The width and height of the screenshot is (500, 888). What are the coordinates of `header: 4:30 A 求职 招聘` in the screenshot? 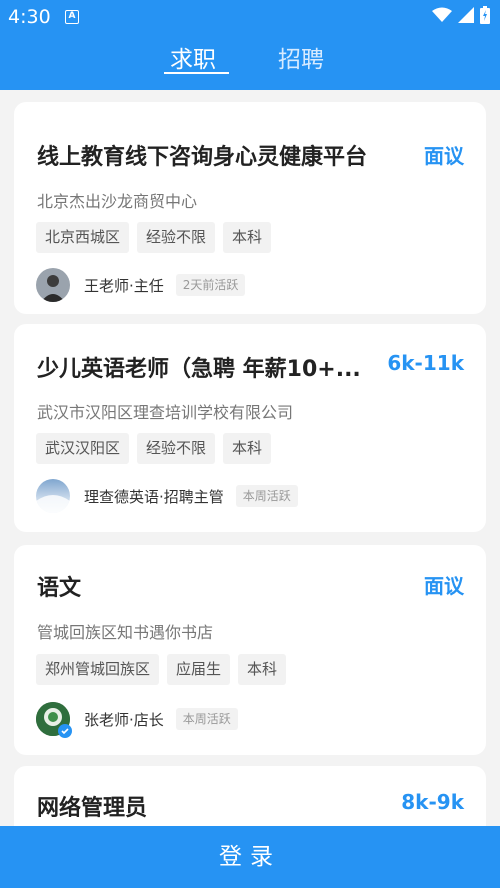 It's located at (250, 45).